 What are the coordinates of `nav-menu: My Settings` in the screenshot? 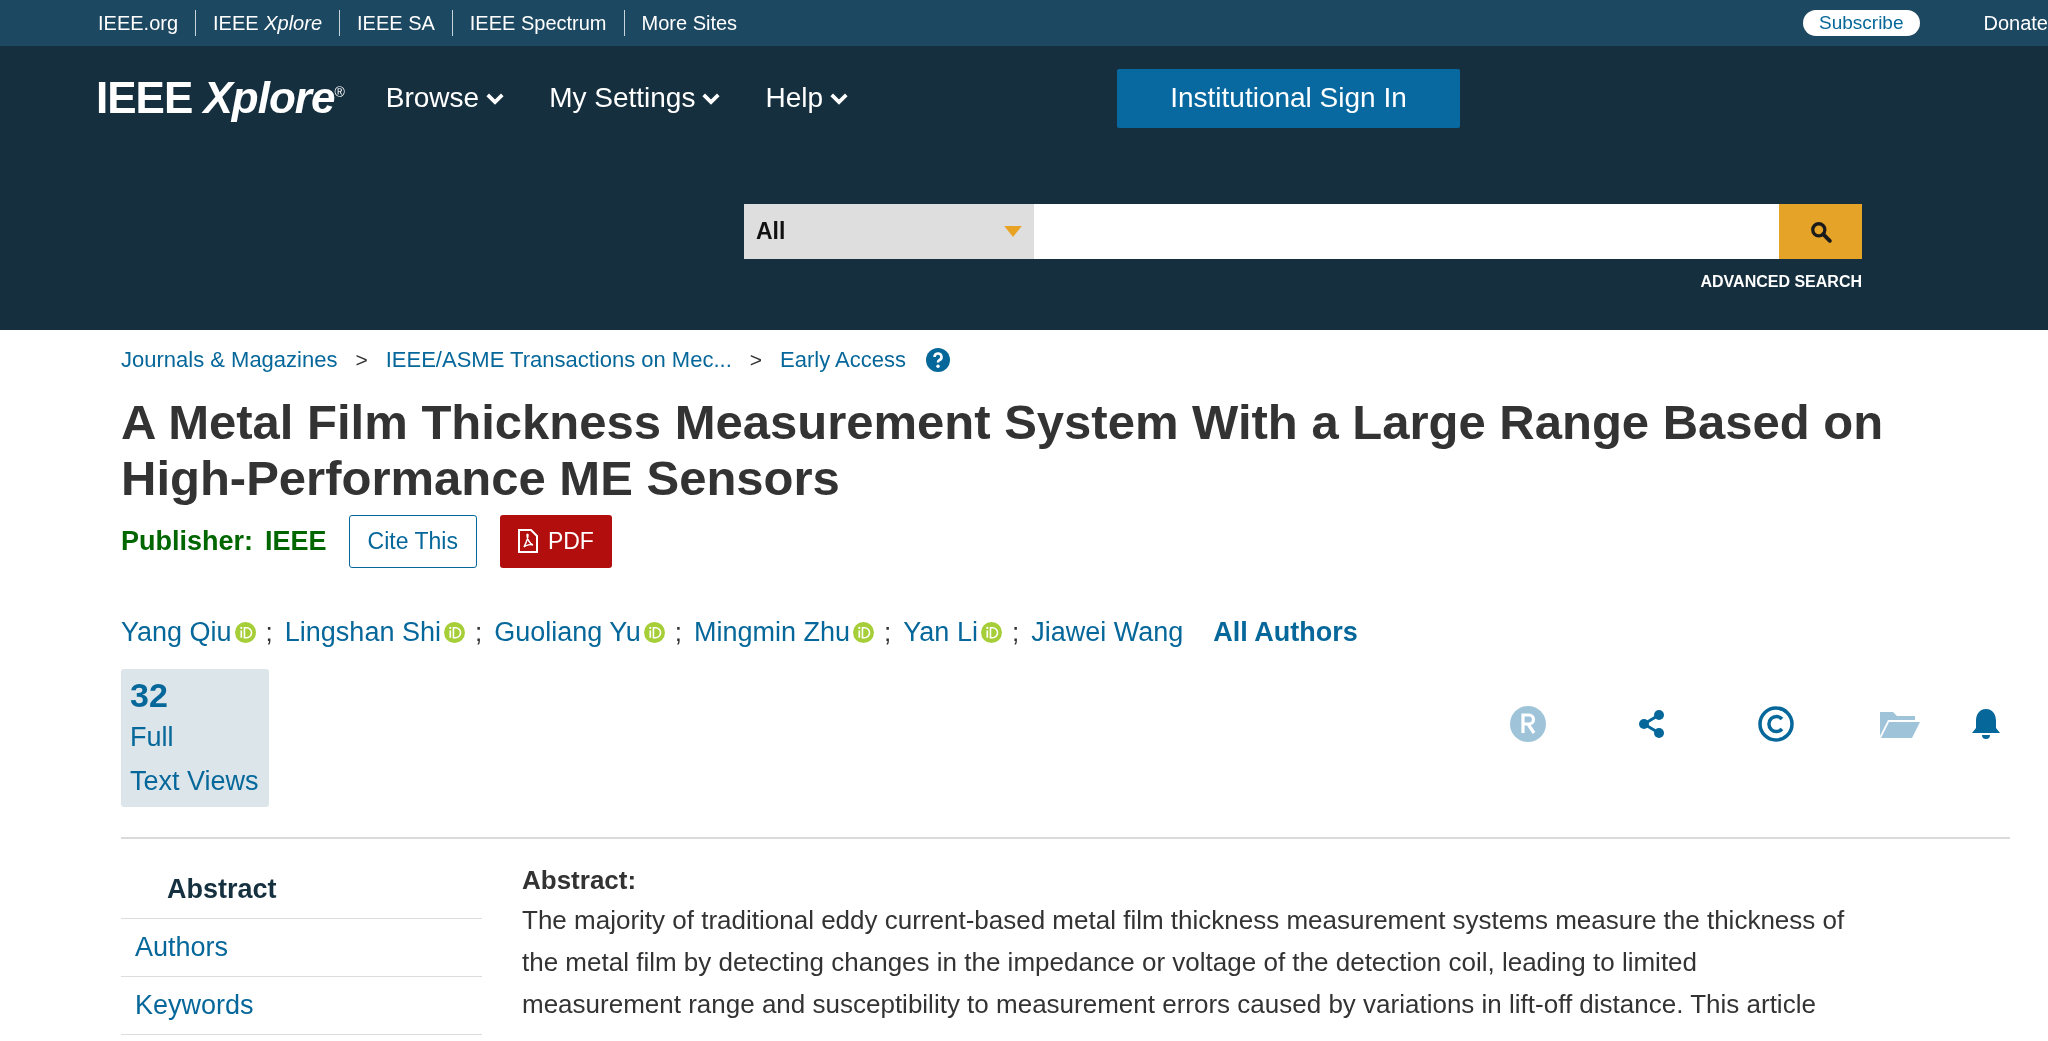 It's located at (635, 98).